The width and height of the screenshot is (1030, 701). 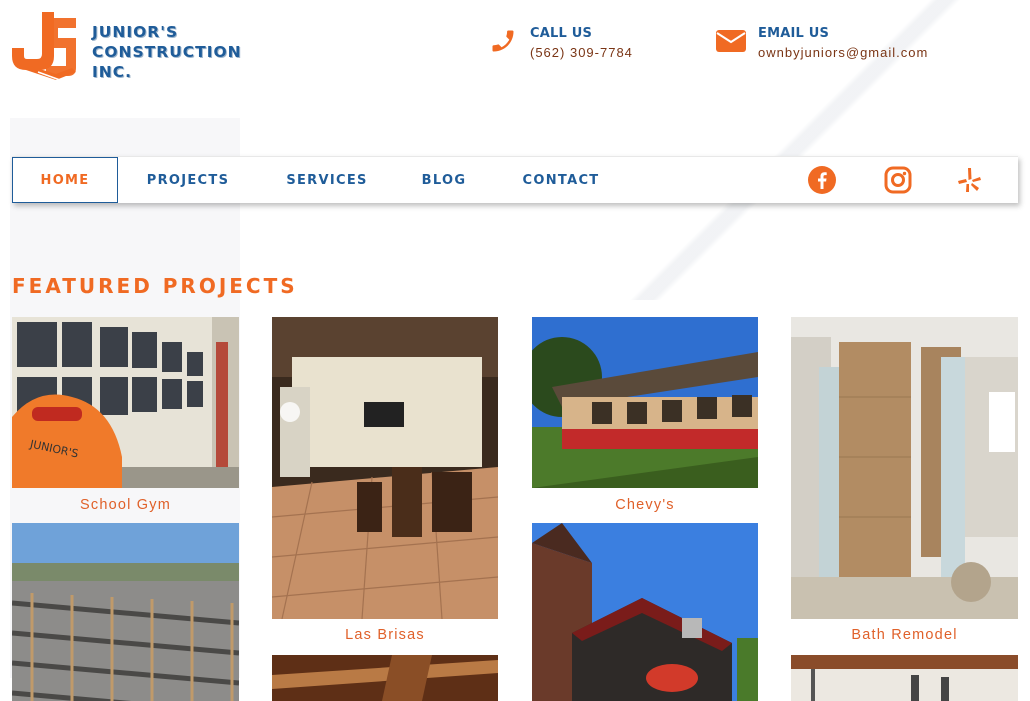 What do you see at coordinates (385, 468) in the screenshot?
I see `project-photo-las-brisas` at bounding box center [385, 468].